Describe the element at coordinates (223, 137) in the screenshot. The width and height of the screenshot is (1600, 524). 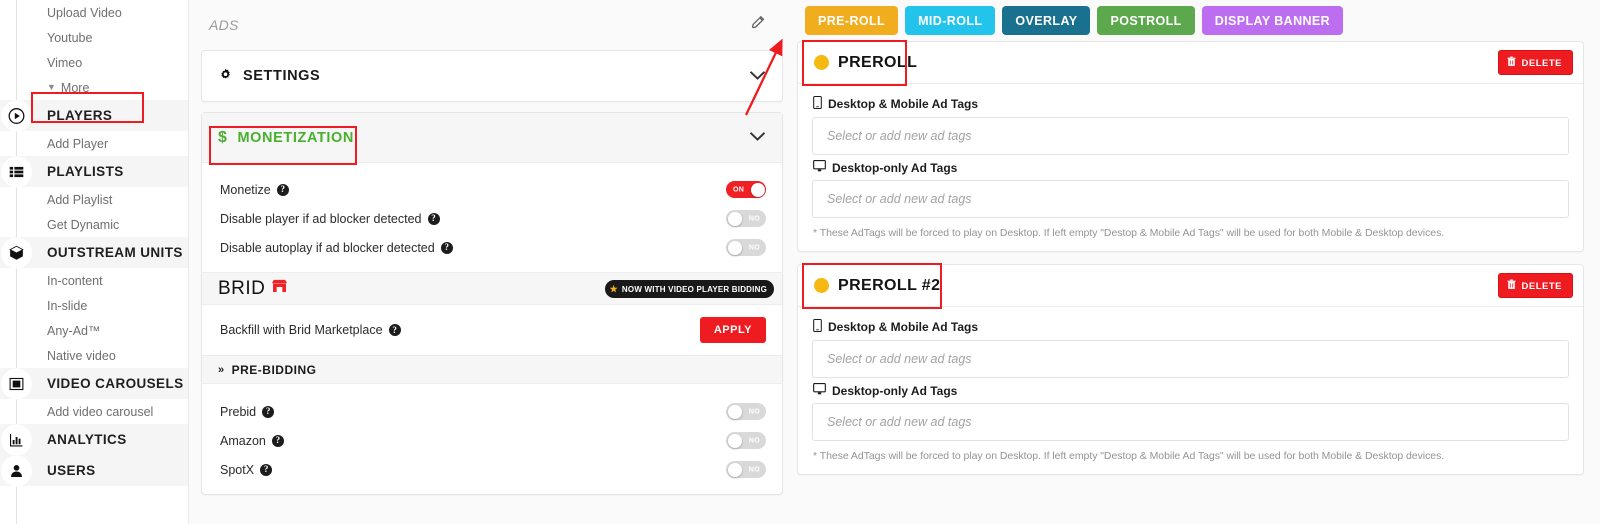
I see `dollar-icon: $` at that location.